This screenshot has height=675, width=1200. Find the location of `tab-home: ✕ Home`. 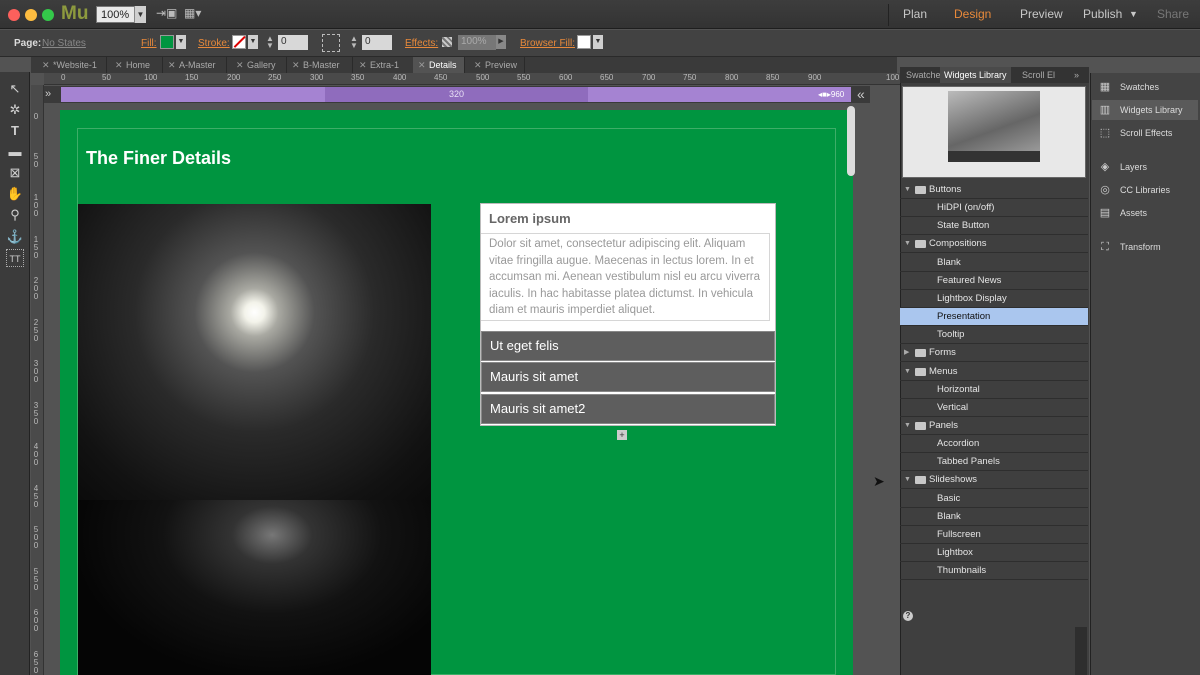

tab-home: ✕ Home is located at coordinates (136, 65).